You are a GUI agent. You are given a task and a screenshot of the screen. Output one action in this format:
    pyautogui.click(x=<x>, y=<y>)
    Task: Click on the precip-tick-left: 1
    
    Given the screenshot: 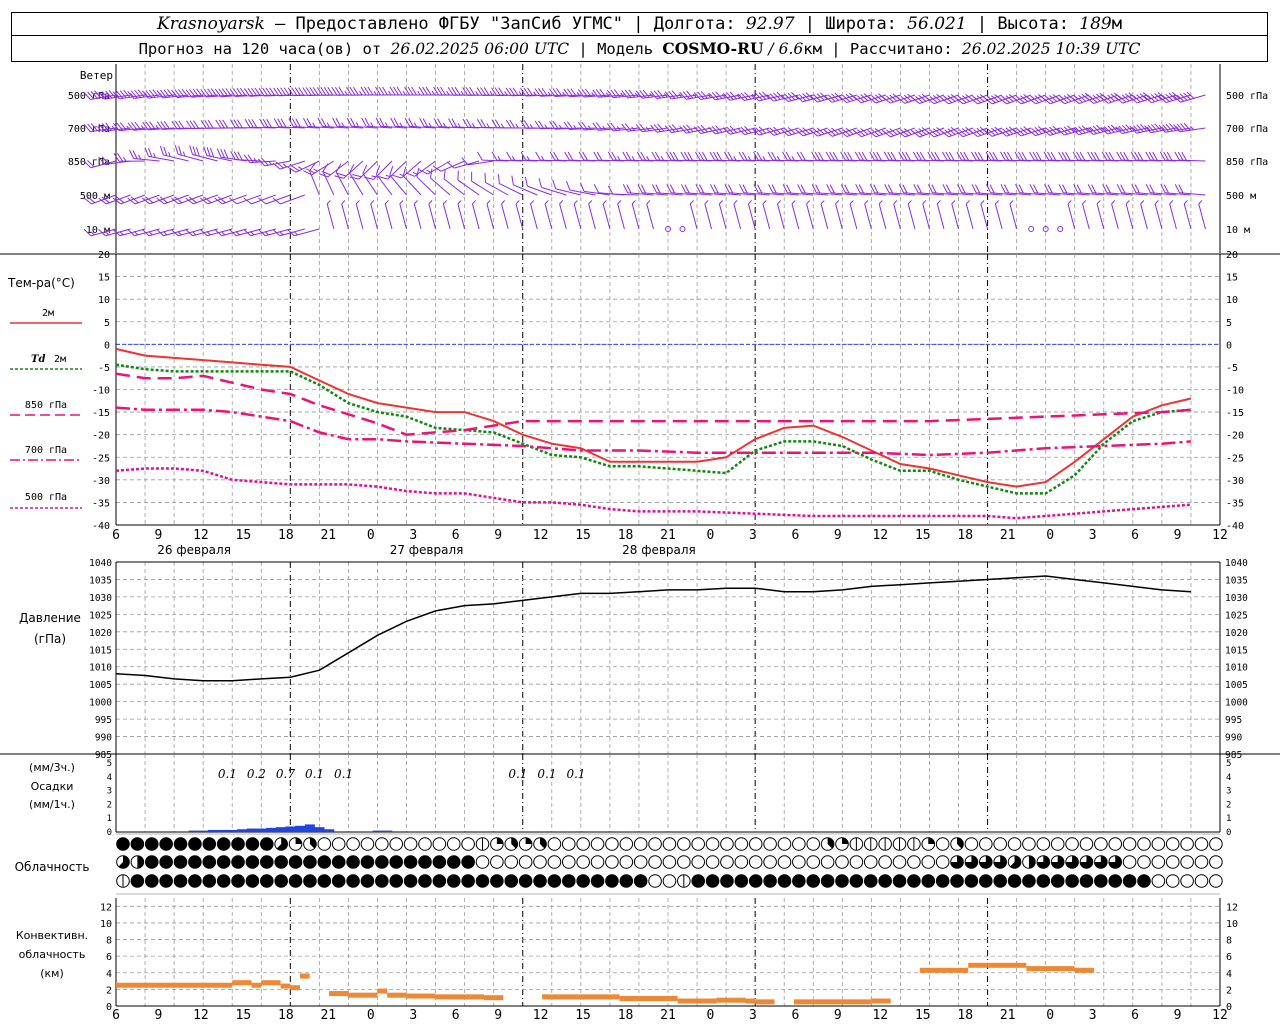 What is the action you would take?
    pyautogui.click(x=109, y=819)
    